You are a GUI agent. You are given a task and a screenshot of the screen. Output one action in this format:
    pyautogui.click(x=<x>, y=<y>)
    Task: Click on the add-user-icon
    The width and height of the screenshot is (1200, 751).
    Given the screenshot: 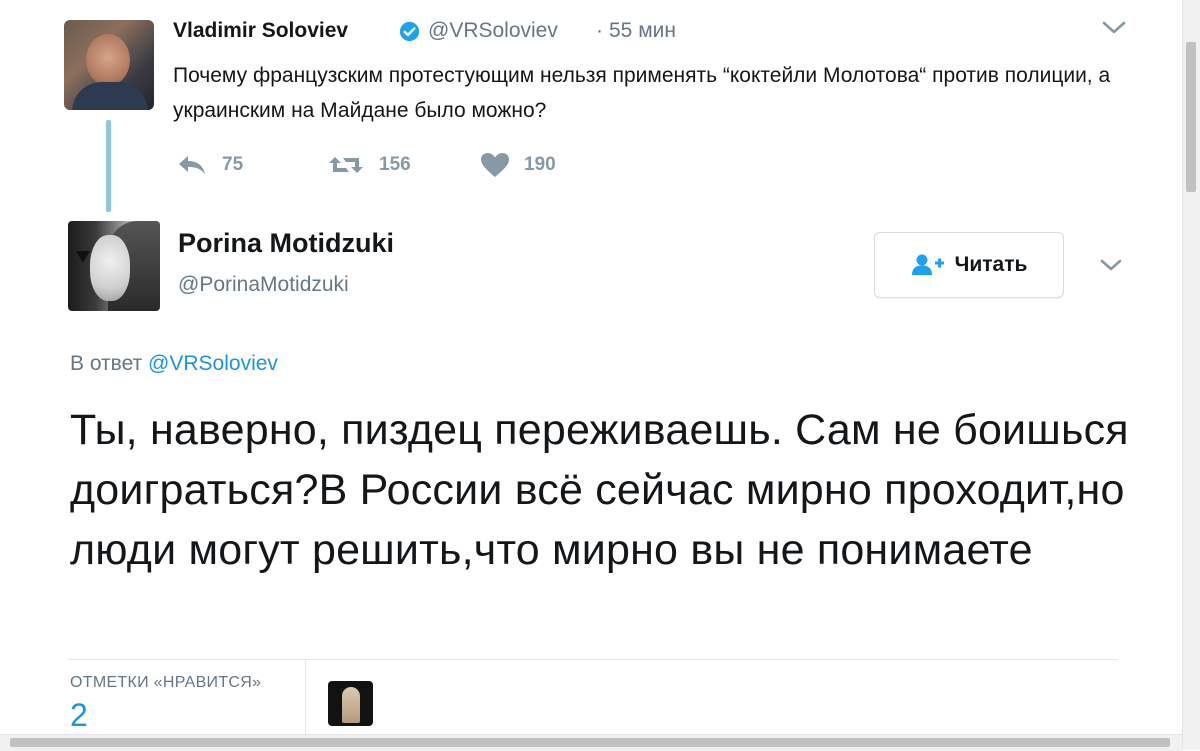 What is the action you would take?
    pyautogui.click(x=927, y=264)
    